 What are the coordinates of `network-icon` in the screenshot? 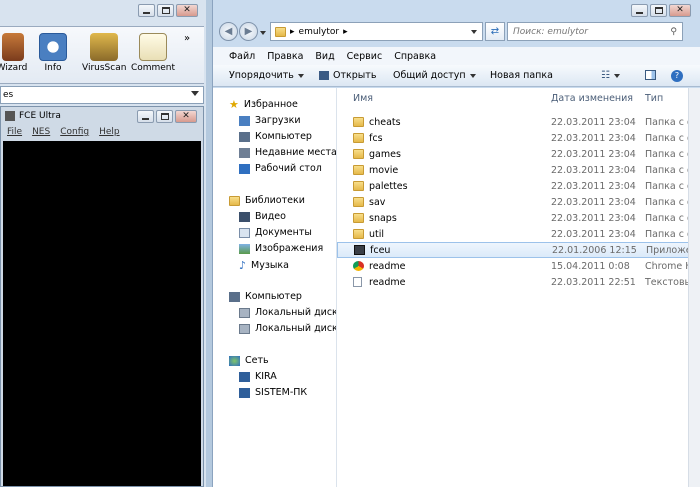 It's located at (234, 360).